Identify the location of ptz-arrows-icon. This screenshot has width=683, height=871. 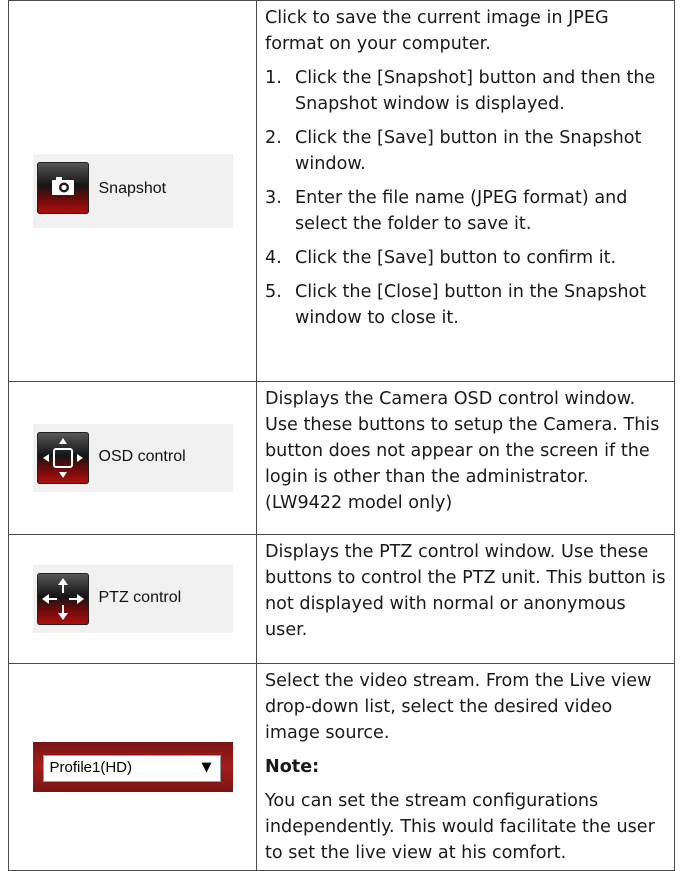
(62, 599).